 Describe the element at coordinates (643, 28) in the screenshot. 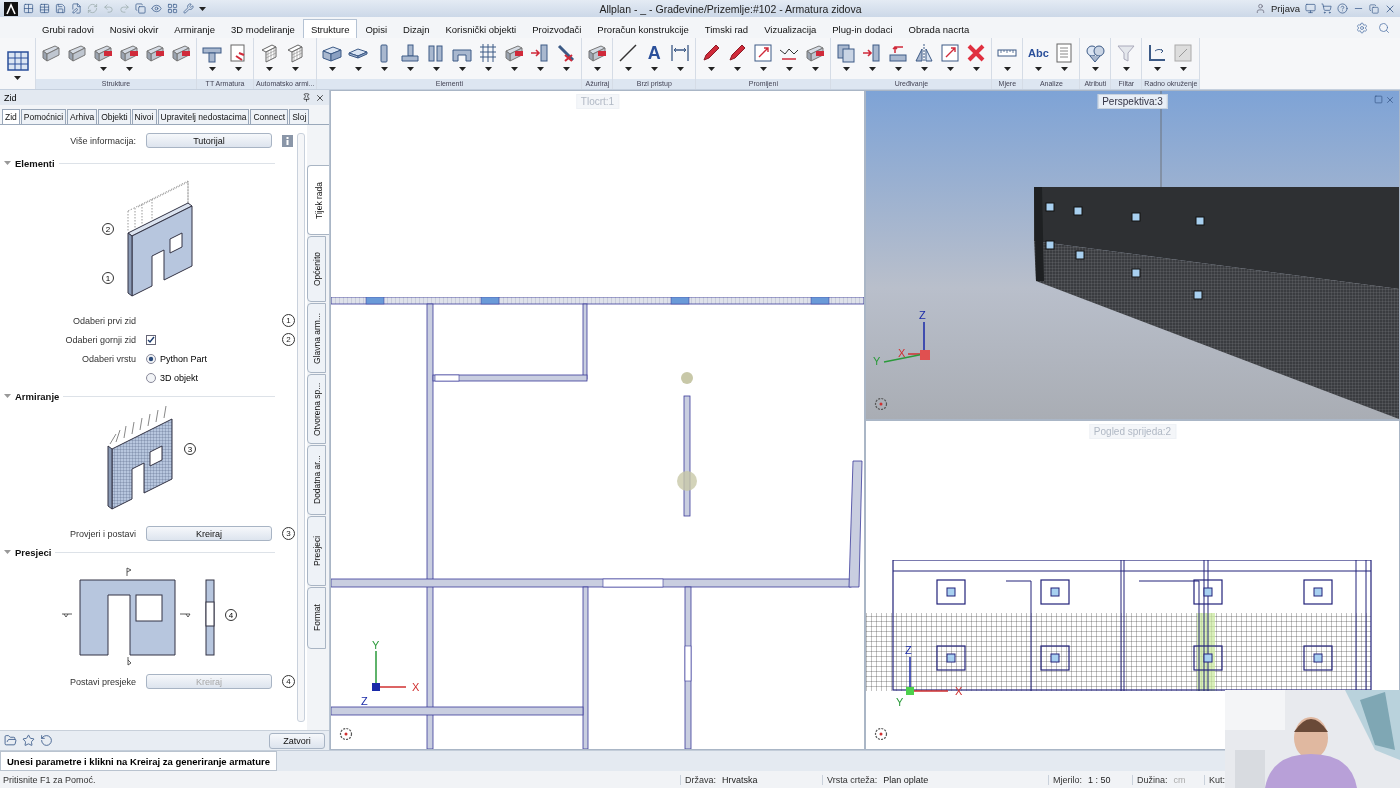

I see `ribbon-tab: Proračun konstrukcije` at that location.